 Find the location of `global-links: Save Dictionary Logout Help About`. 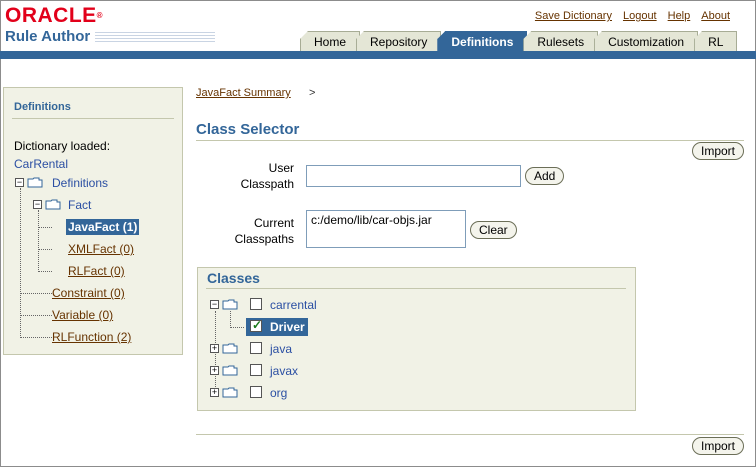

global-links: Save Dictionary Logout Help About is located at coordinates (632, 16).